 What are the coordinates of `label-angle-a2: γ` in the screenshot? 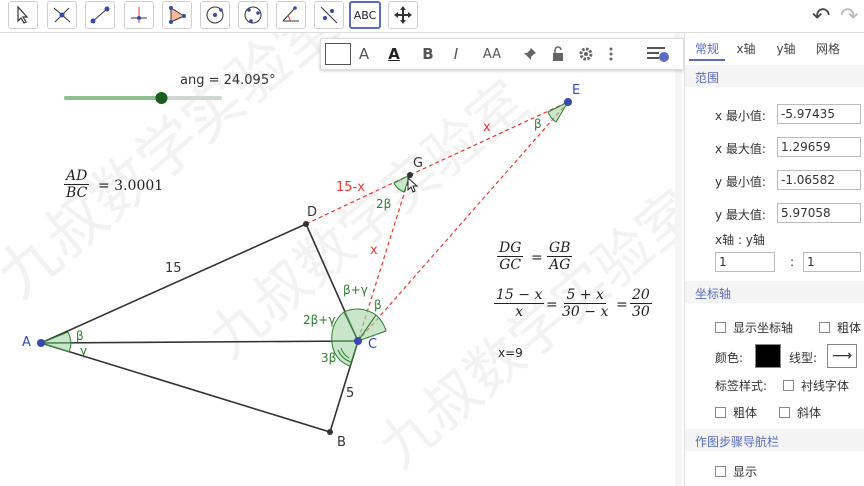 It's located at (83, 351).